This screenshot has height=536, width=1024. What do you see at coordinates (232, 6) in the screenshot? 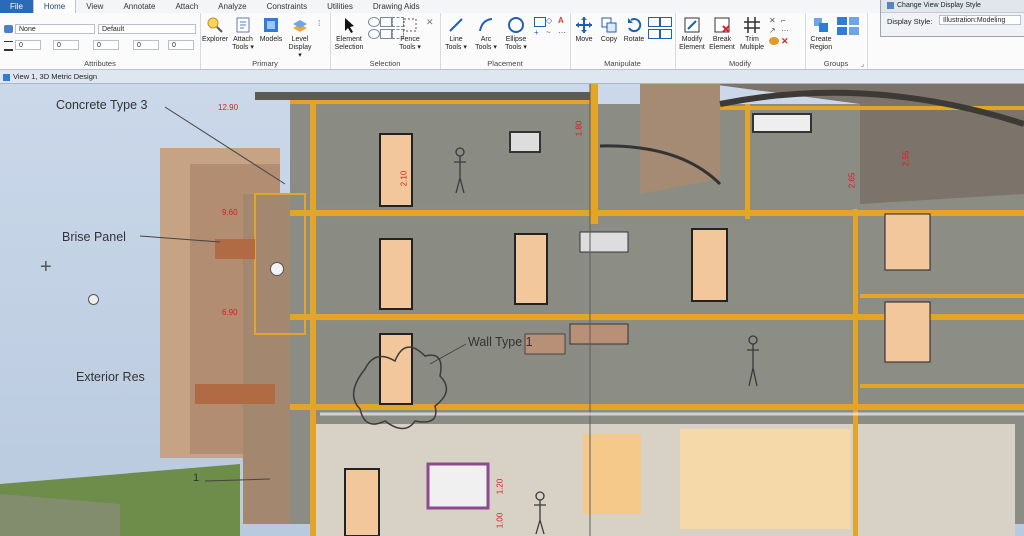
I see `menu-analyze-tab: Analyze` at bounding box center [232, 6].